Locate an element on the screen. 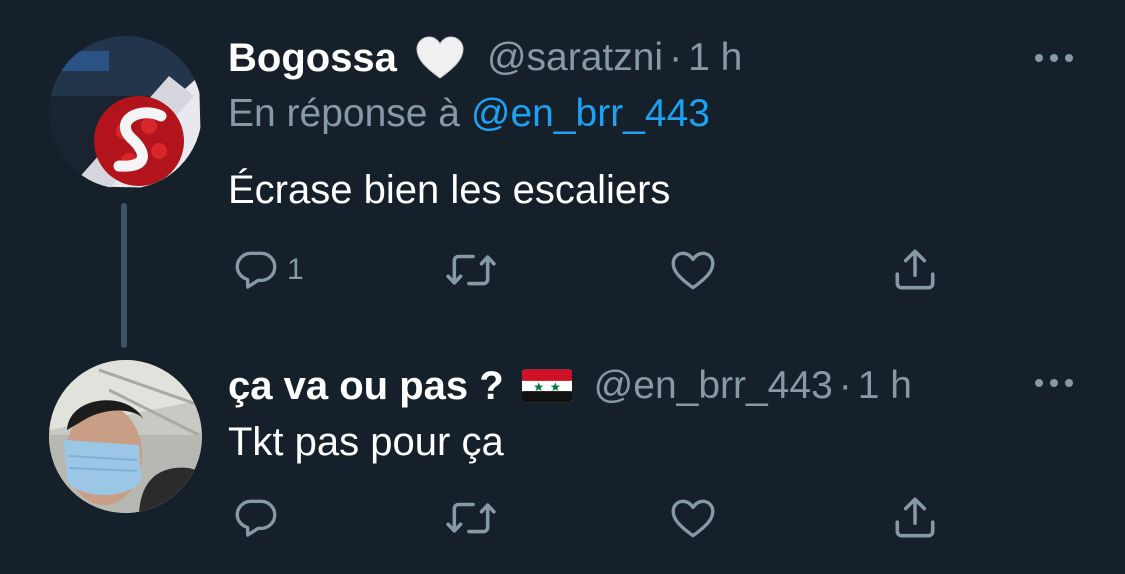  tweet-actions is located at coordinates (562, 518).